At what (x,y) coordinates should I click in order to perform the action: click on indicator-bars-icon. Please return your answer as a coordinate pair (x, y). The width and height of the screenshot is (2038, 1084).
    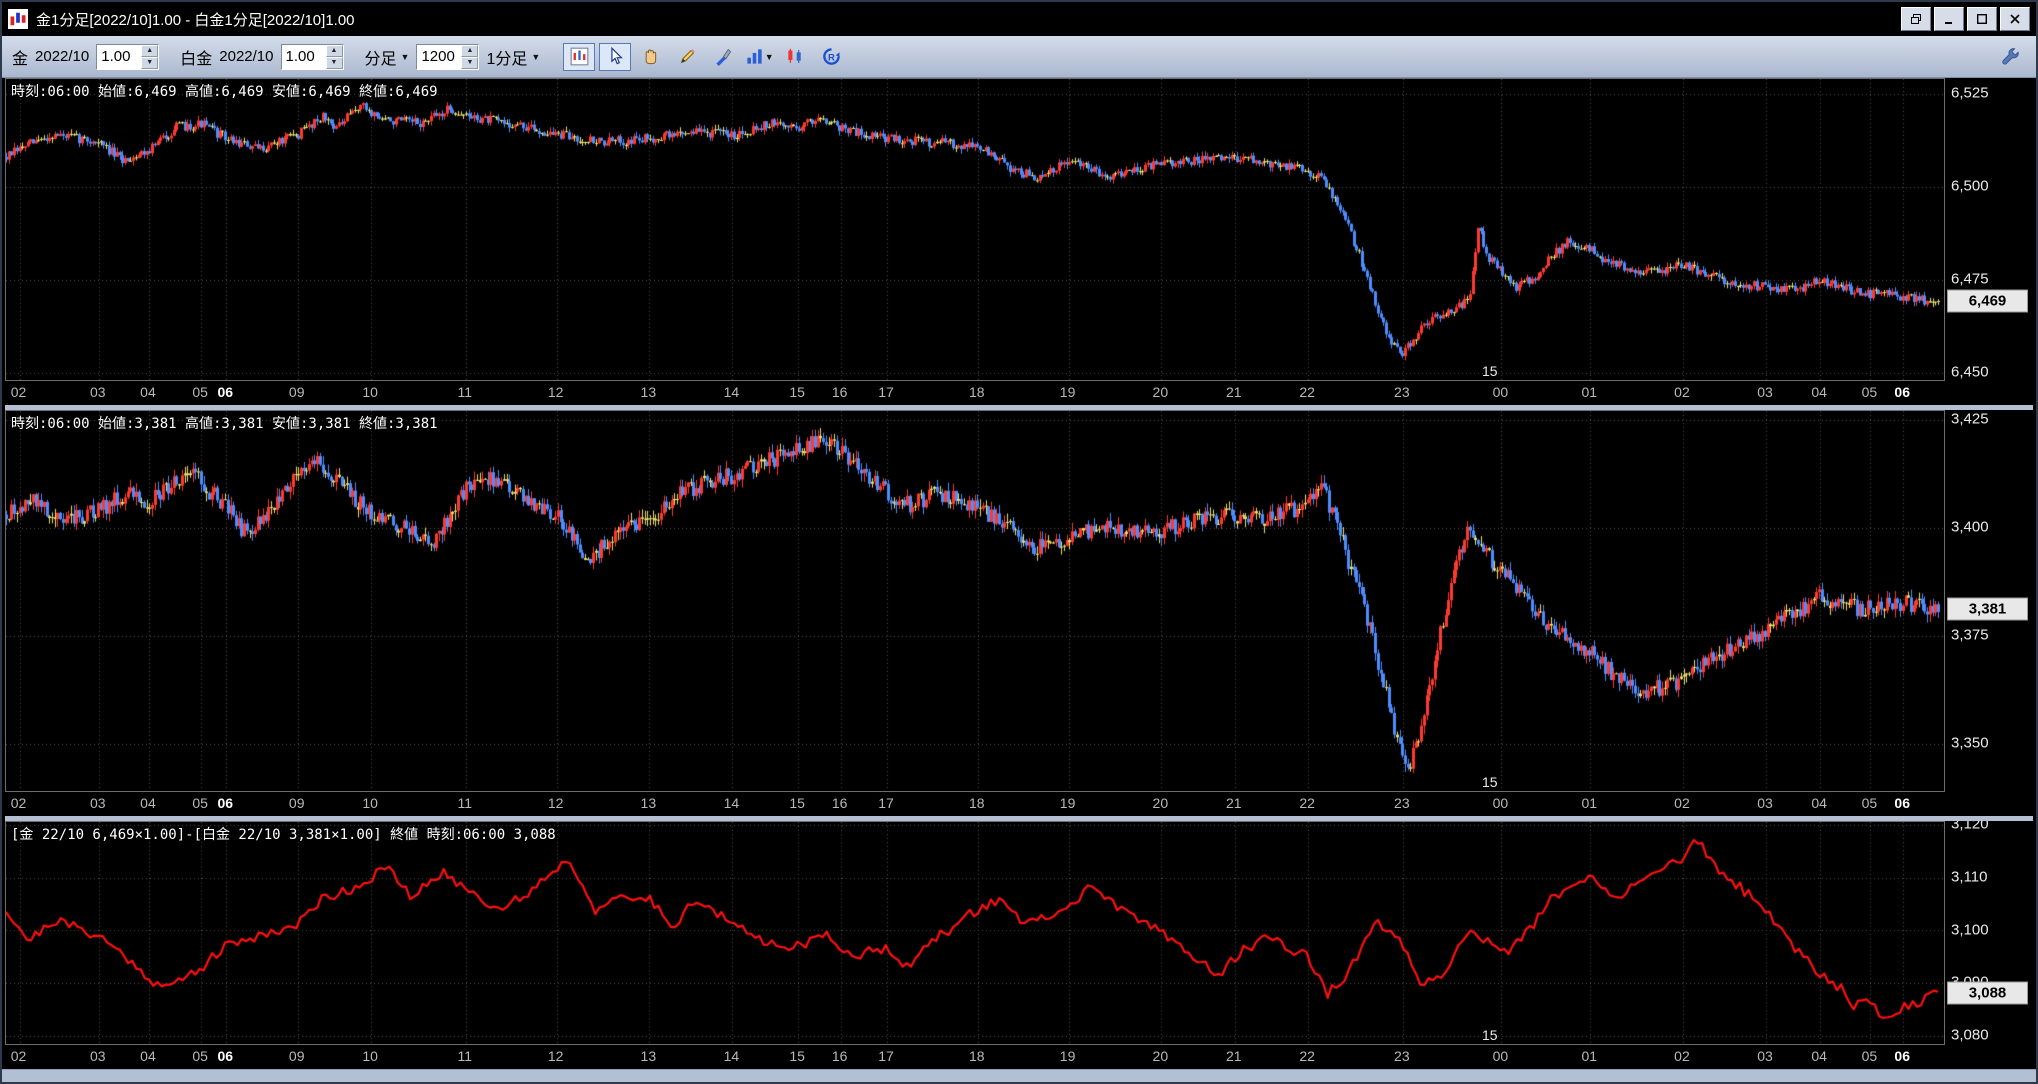
    Looking at the image, I should click on (754, 56).